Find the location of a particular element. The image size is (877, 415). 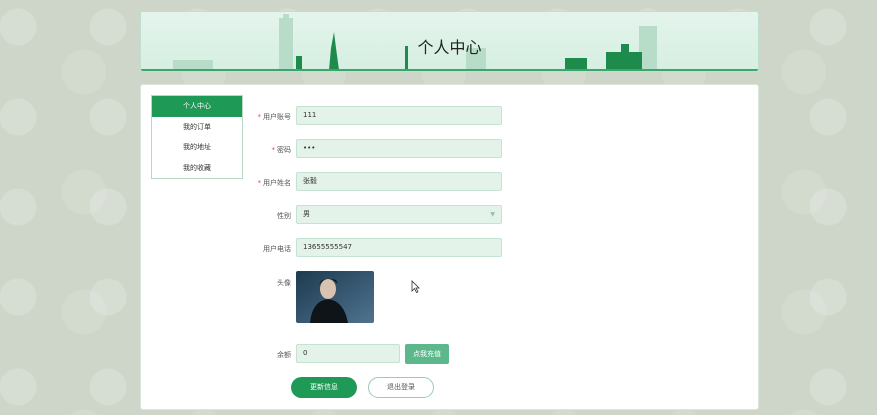

side-menu: 个人中心 我的订单 我的地址 我的收藏 is located at coordinates (197, 137).